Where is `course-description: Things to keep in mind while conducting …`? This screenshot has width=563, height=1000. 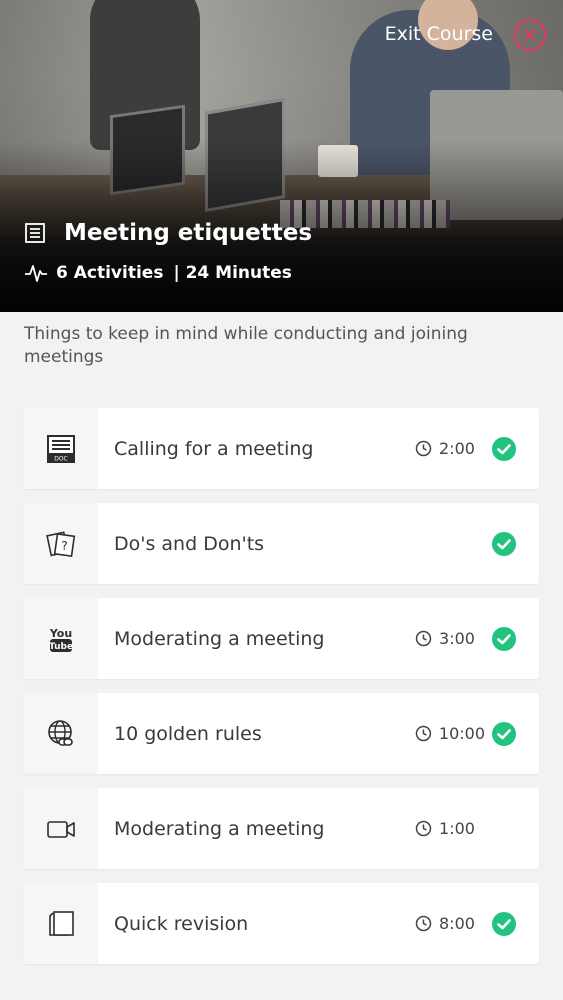
course-description: Things to keep in mind while conducting … is located at coordinates (246, 345).